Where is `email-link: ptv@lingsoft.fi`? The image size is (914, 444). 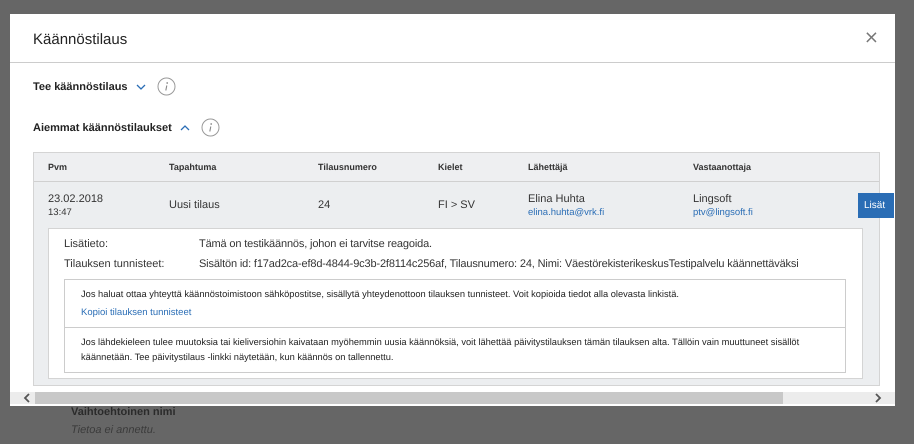 email-link: ptv@lingsoft.fi is located at coordinates (723, 212).